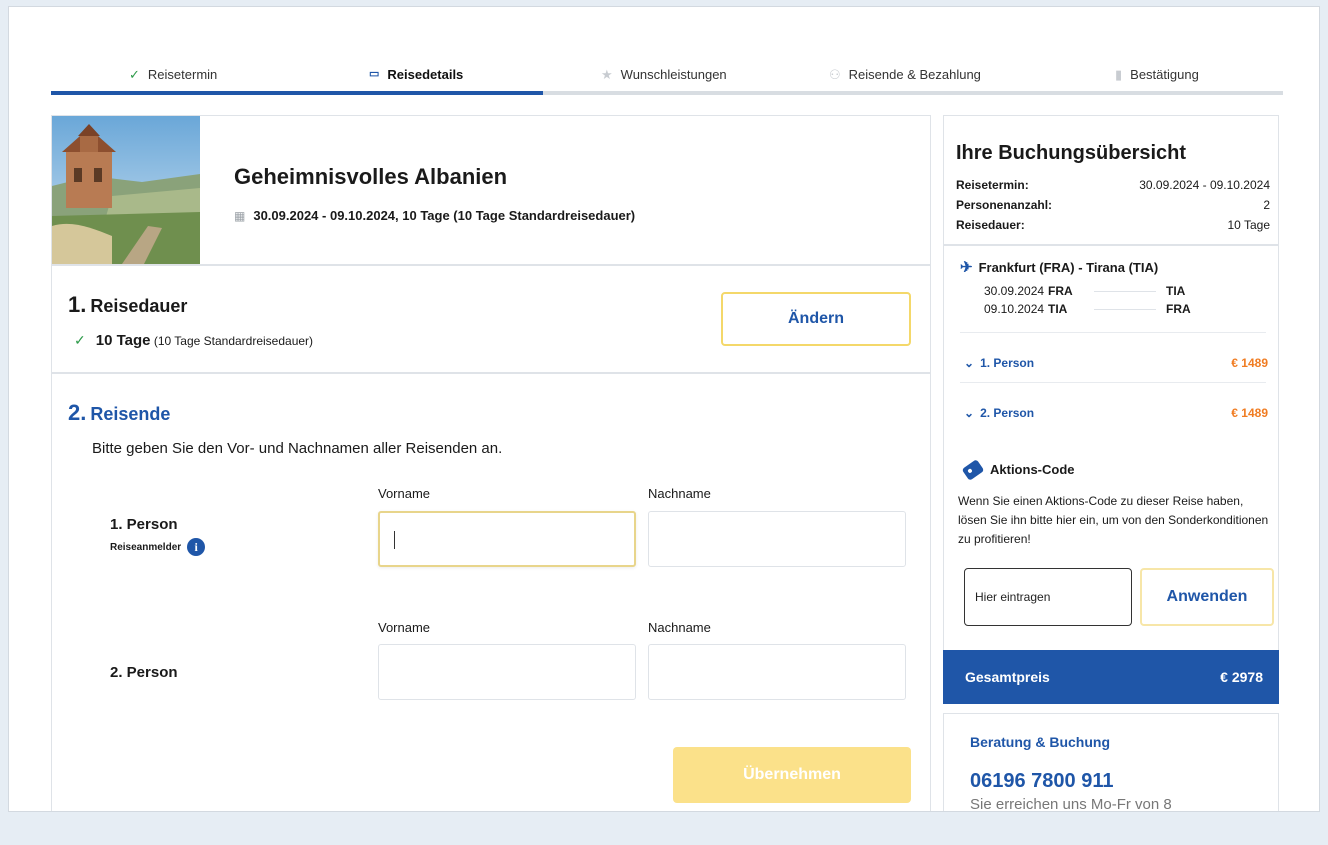 This screenshot has width=1328, height=845. Describe the element at coordinates (1040, 742) in the screenshot. I see `contact-title: Beratung & Buchung` at that location.